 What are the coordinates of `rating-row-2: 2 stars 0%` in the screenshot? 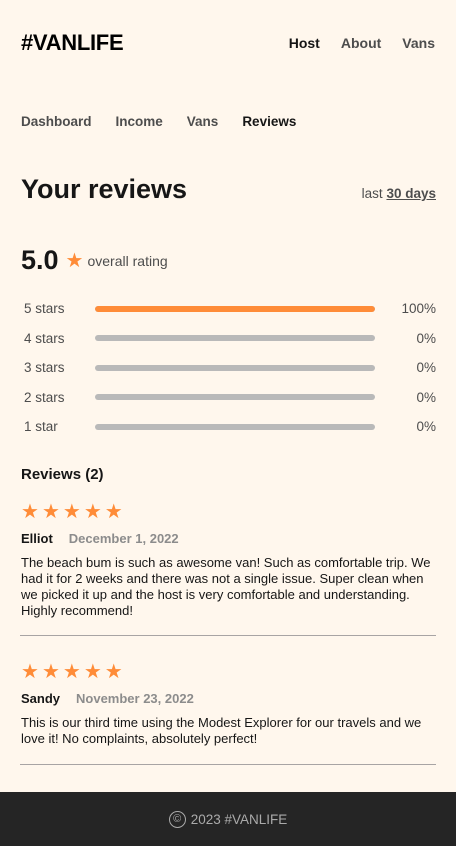 It's located at (230, 398).